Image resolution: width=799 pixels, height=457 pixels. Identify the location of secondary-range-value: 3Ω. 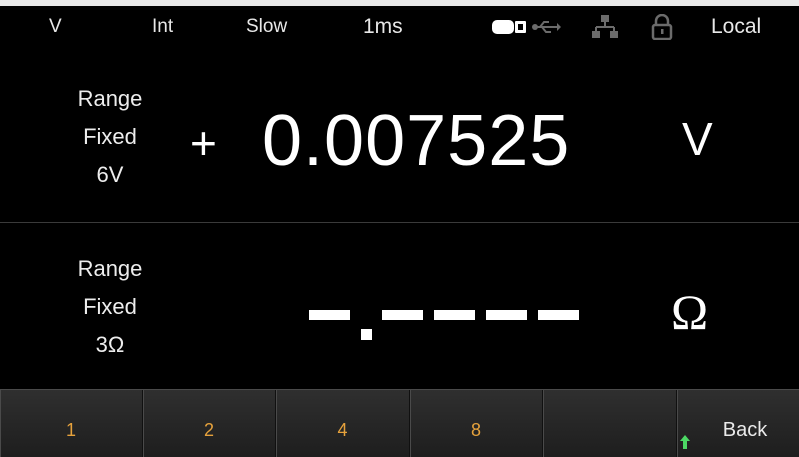
(110, 344).